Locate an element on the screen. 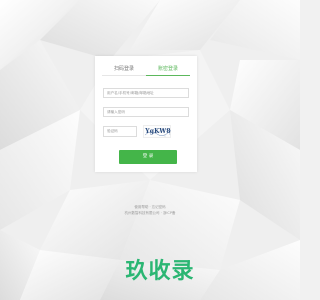 This screenshot has width=320, height=300. captcha-text: YgKW8 is located at coordinates (158, 131).